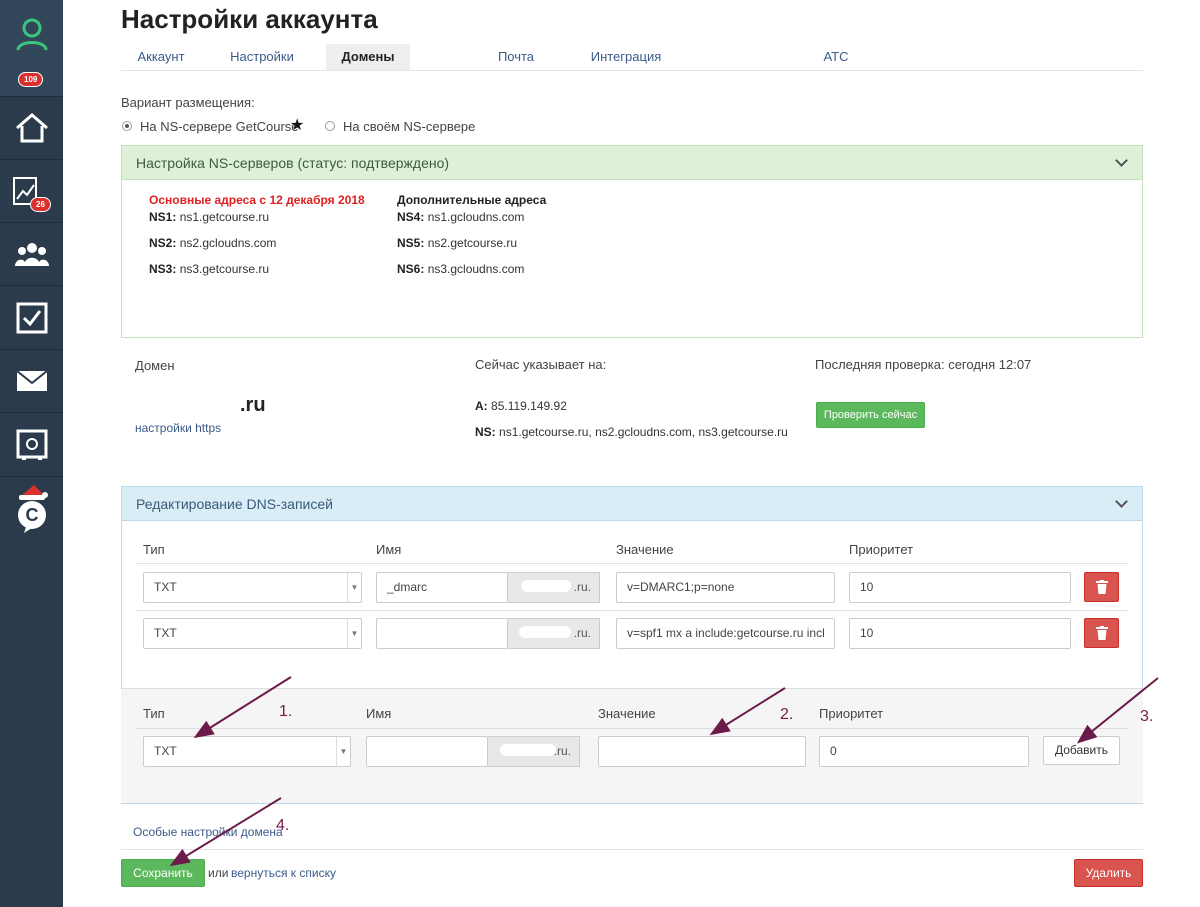  I want to click on a-record-line: A: 85.119.149.92, so click(521, 406).